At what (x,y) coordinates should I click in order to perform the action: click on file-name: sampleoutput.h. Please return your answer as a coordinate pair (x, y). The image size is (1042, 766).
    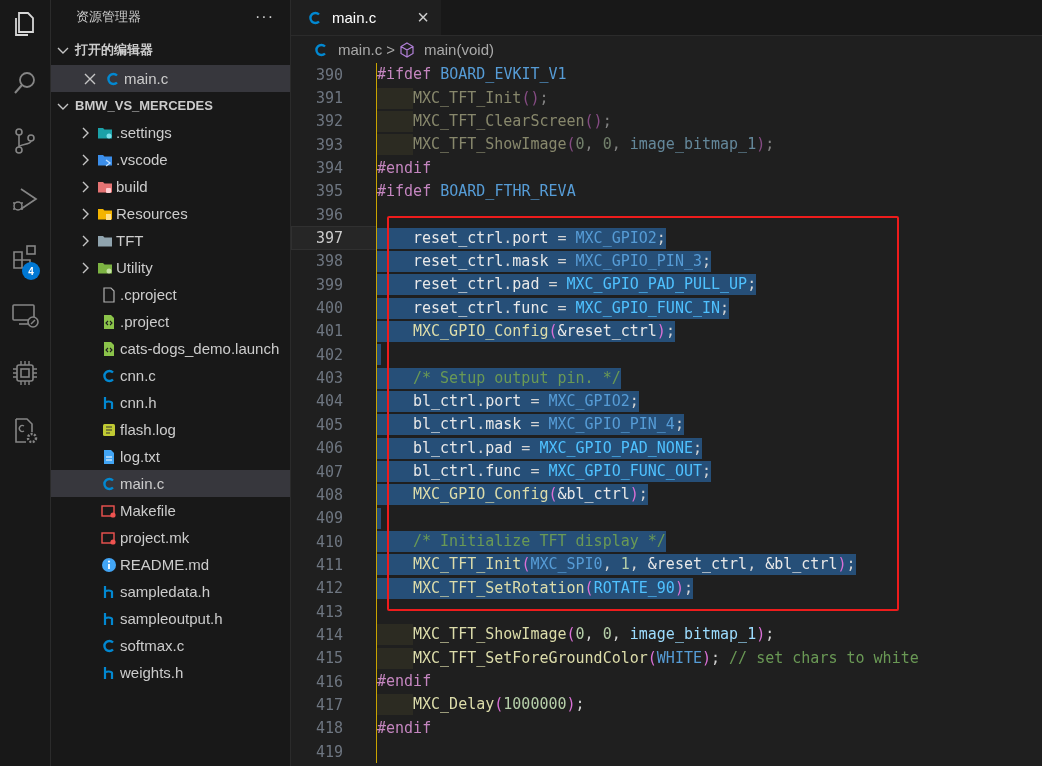
    Looking at the image, I should click on (171, 618).